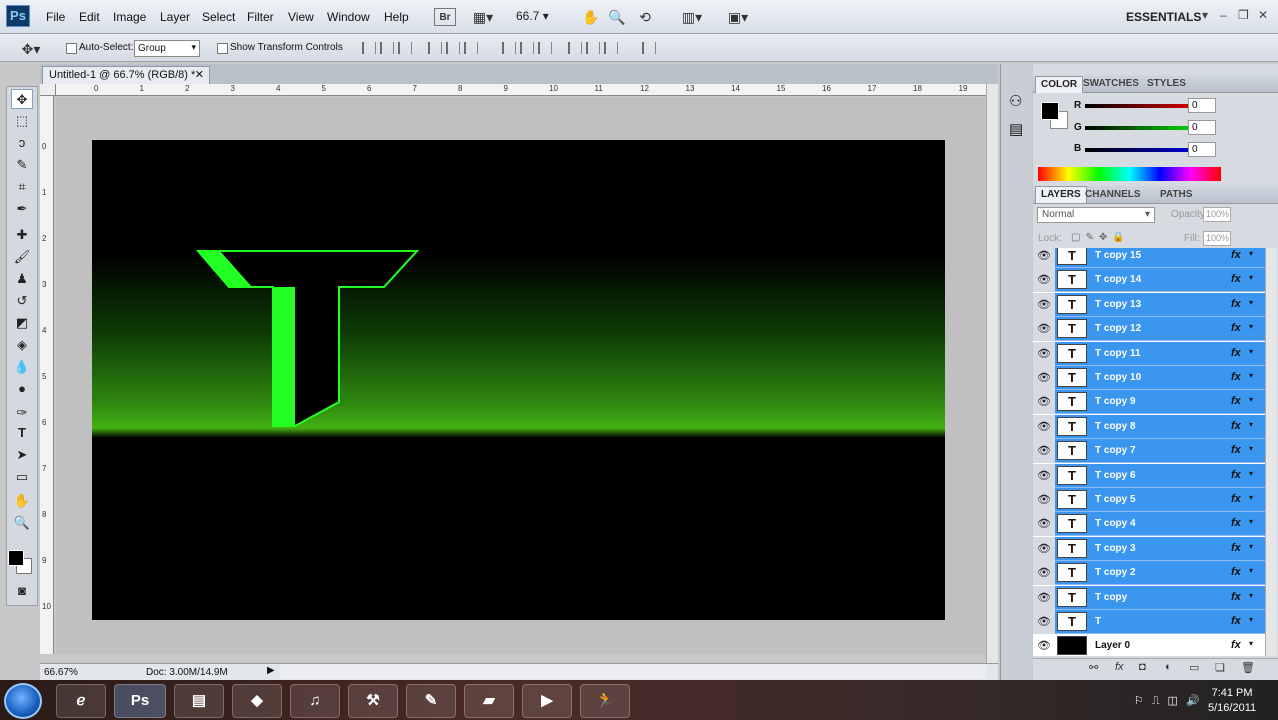 The image size is (1278, 720). What do you see at coordinates (1050, 111) in the screenshot?
I see `color-foreground-swatch` at bounding box center [1050, 111].